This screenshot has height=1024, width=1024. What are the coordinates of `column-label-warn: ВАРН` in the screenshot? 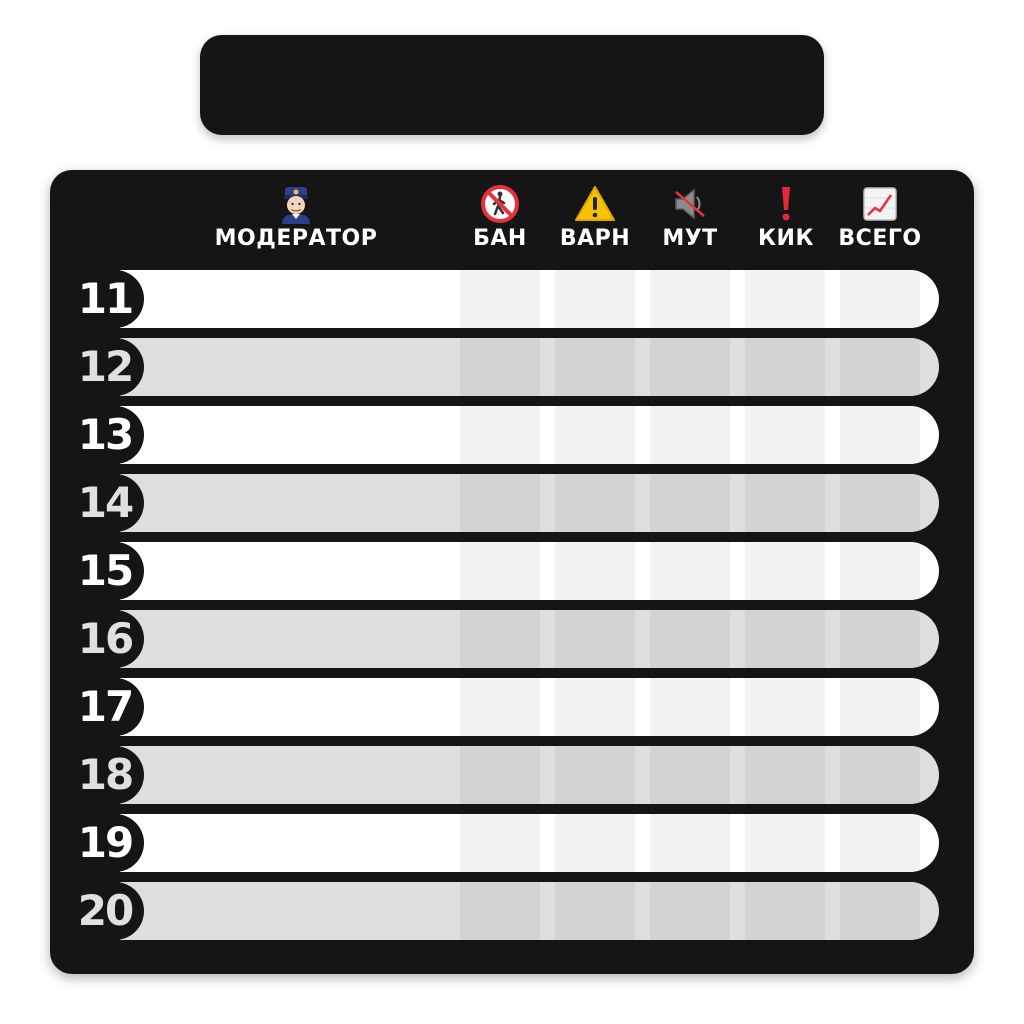 It's located at (595, 238).